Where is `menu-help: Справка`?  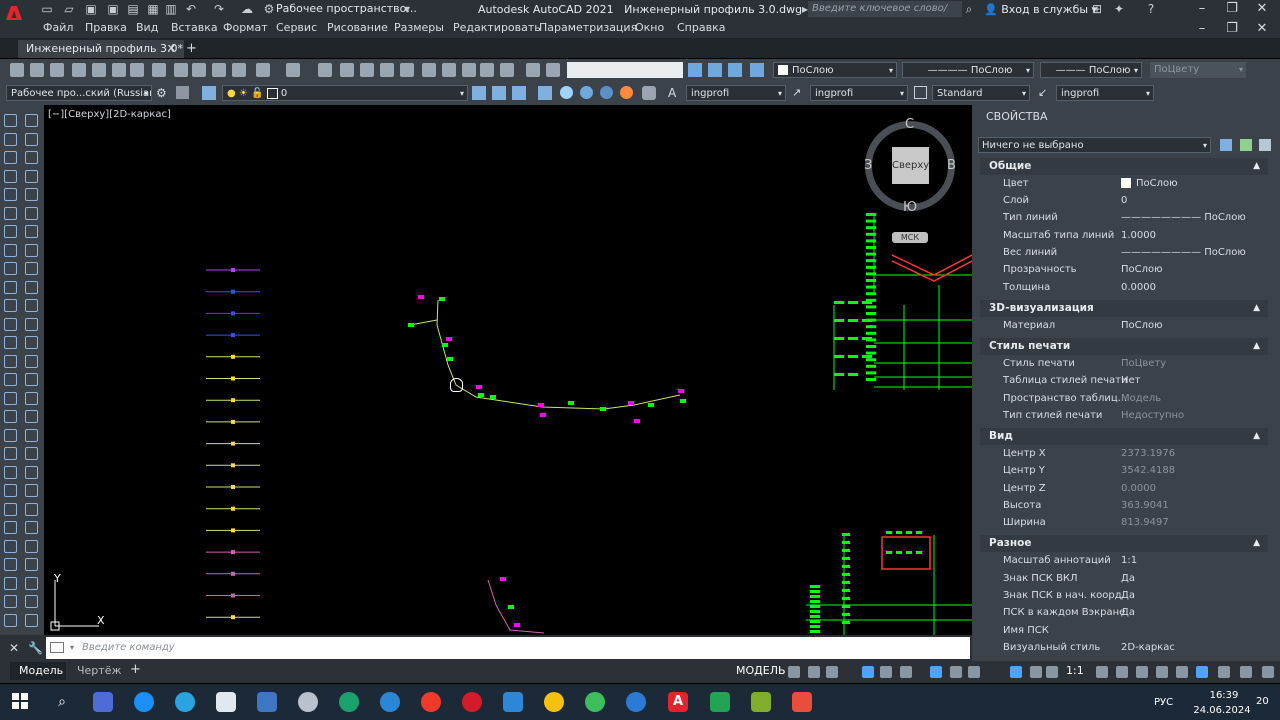
menu-help: Справка is located at coordinates (701, 27).